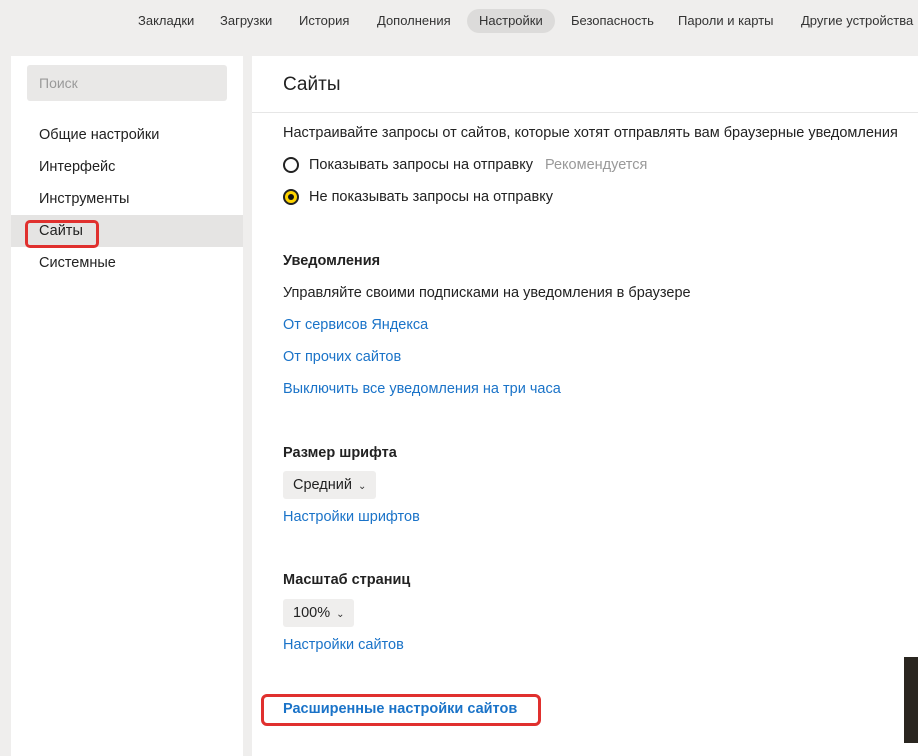  What do you see at coordinates (431, 197) in the screenshot?
I see `radio-label: Не показывать запросы на отправку` at bounding box center [431, 197].